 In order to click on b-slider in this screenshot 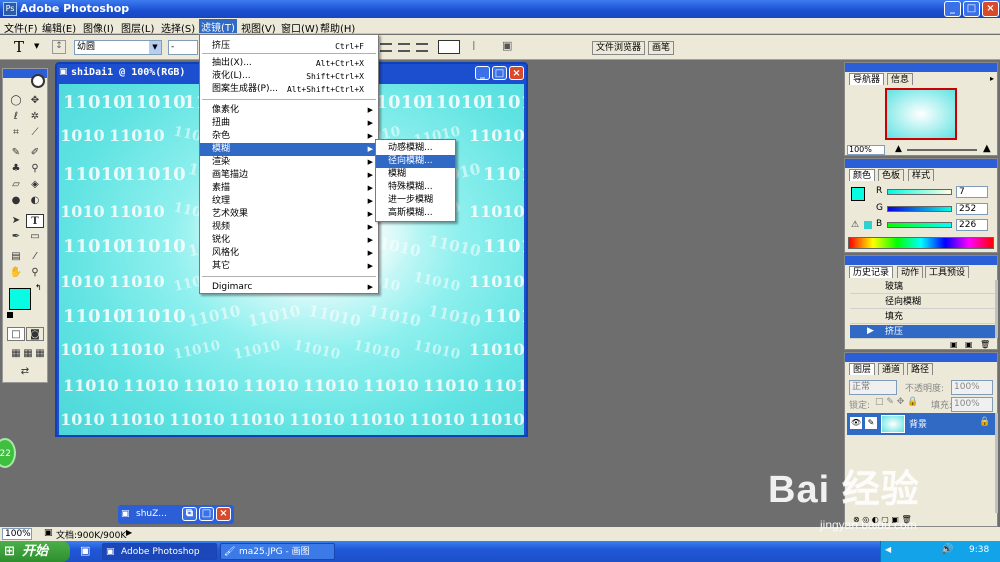, I will do `click(919, 225)`.